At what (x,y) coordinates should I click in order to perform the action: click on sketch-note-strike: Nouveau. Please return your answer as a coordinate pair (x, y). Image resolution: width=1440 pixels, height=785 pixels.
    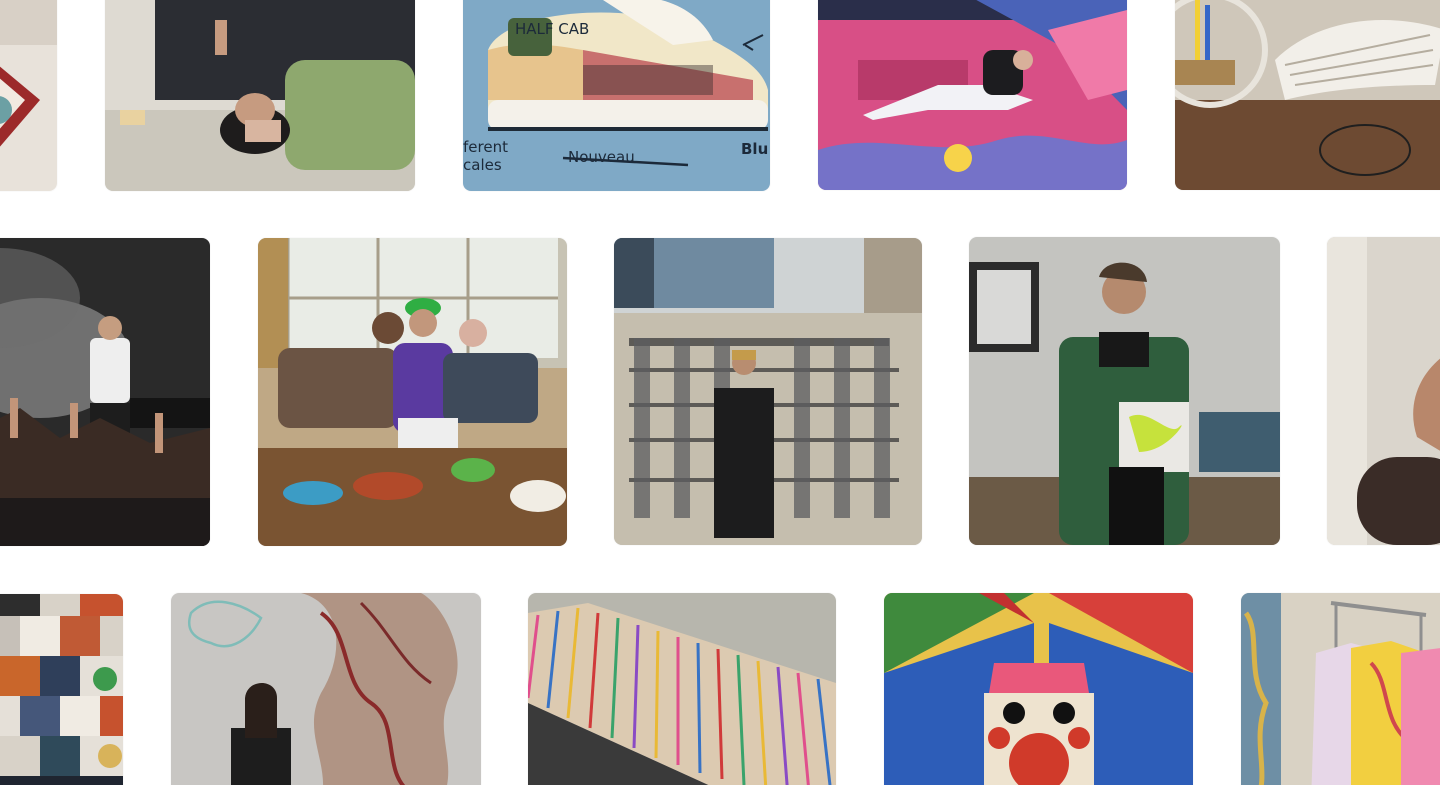
    Looking at the image, I should click on (601, 157).